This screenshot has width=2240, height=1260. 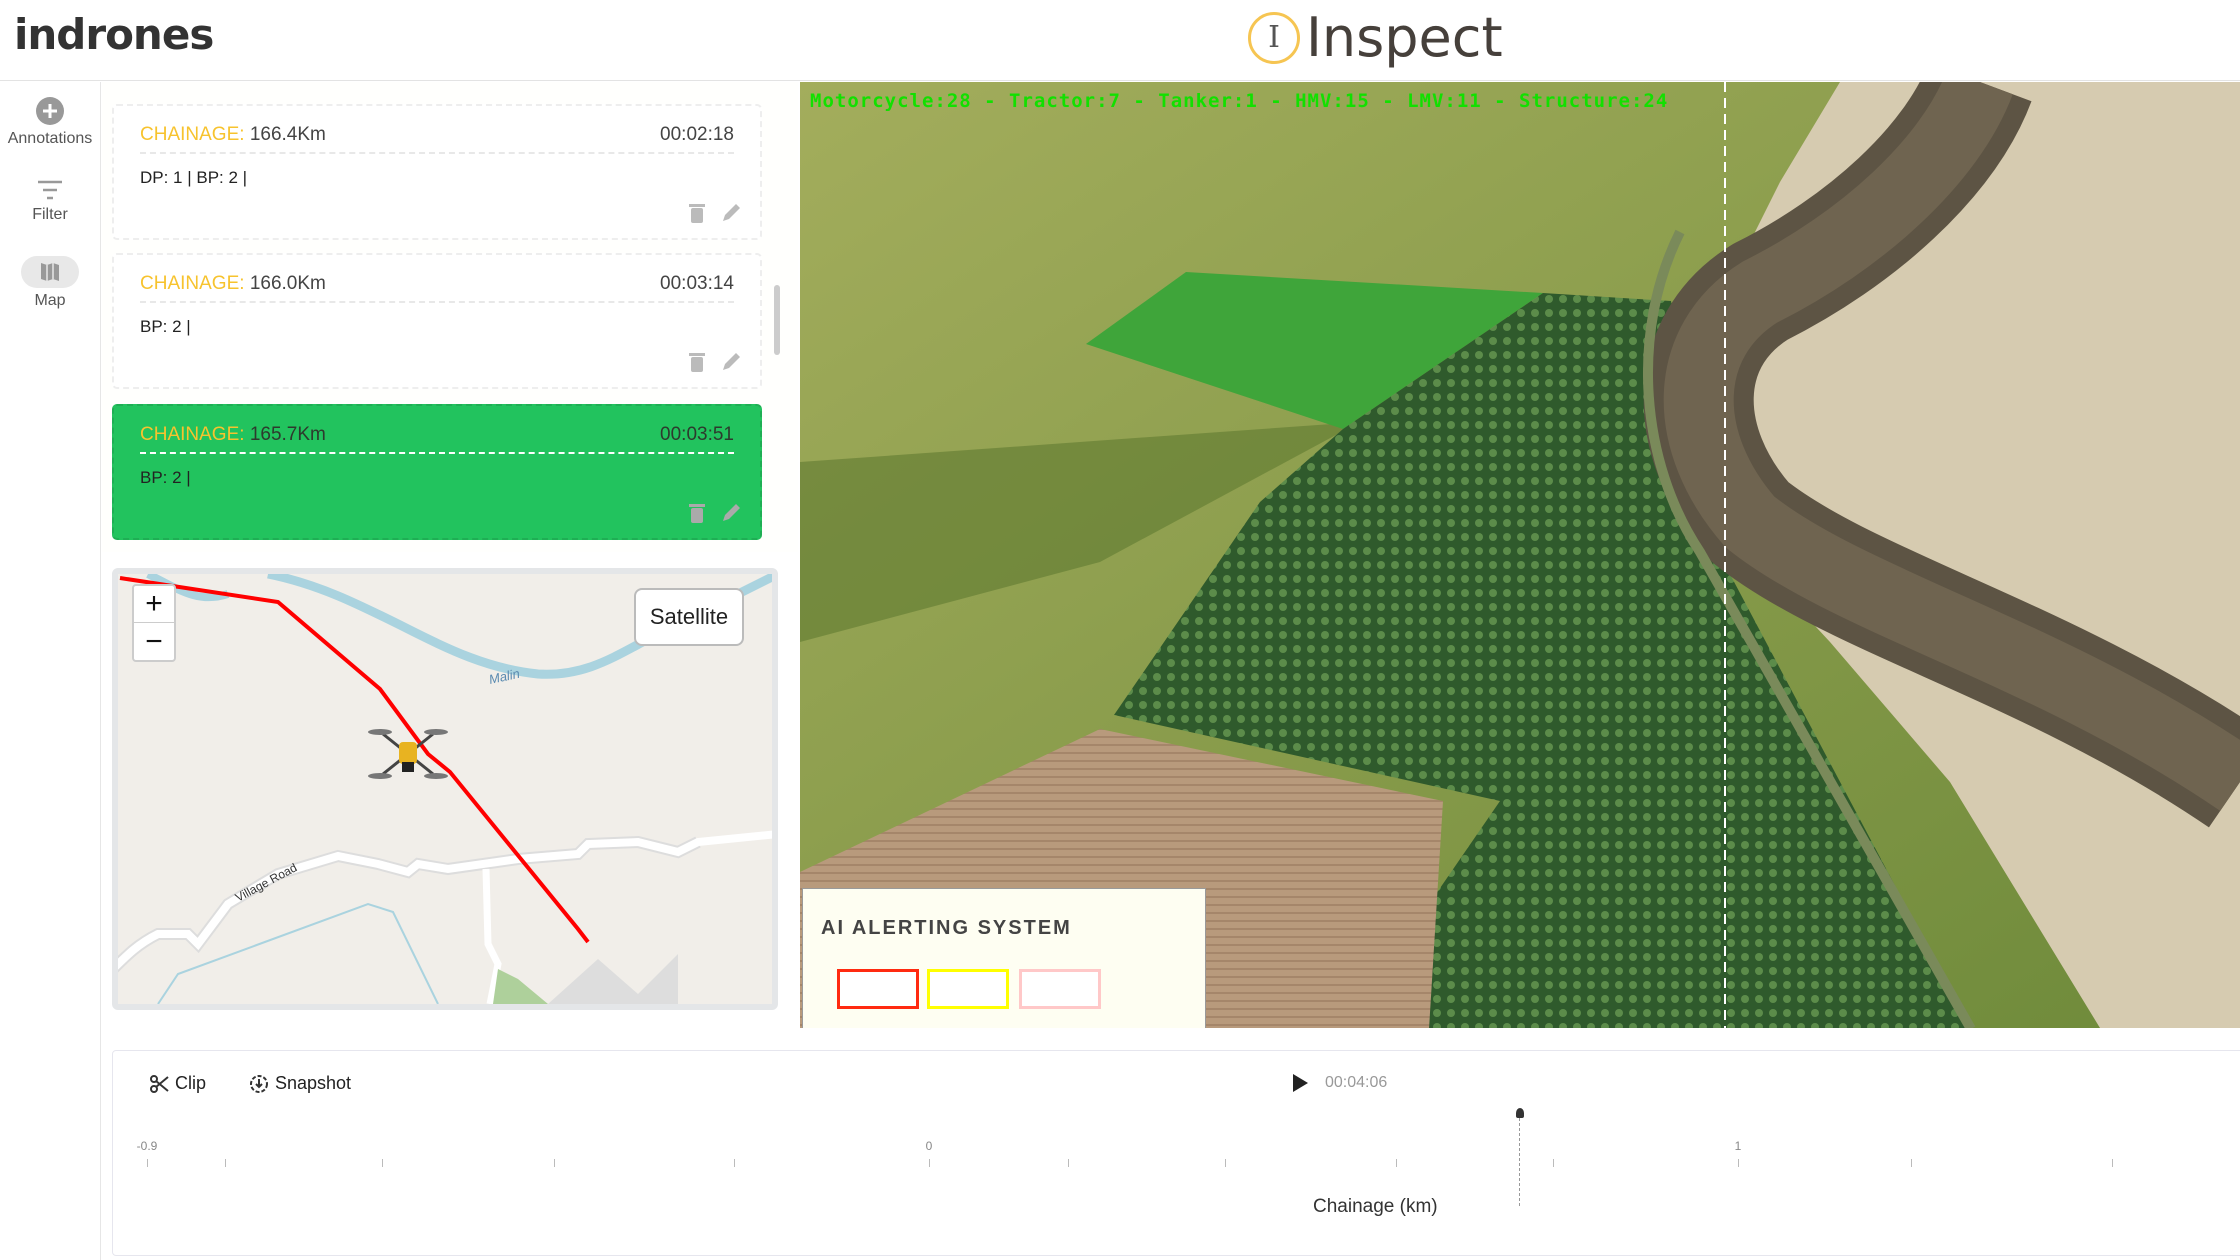 I want to click on list-scrollbar, so click(x=777, y=320).